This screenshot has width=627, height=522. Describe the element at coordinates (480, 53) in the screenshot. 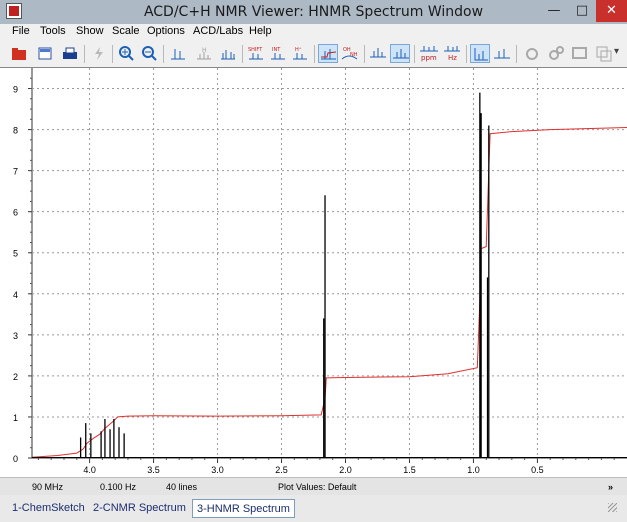

I see `axis-scale-button` at that location.